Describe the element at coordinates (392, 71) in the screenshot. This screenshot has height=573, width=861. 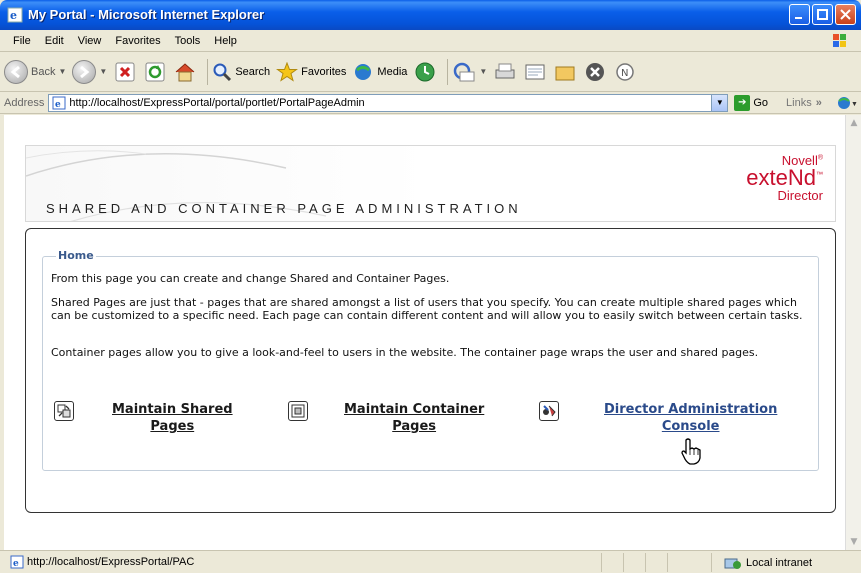
I see `media-label: Media` at that location.